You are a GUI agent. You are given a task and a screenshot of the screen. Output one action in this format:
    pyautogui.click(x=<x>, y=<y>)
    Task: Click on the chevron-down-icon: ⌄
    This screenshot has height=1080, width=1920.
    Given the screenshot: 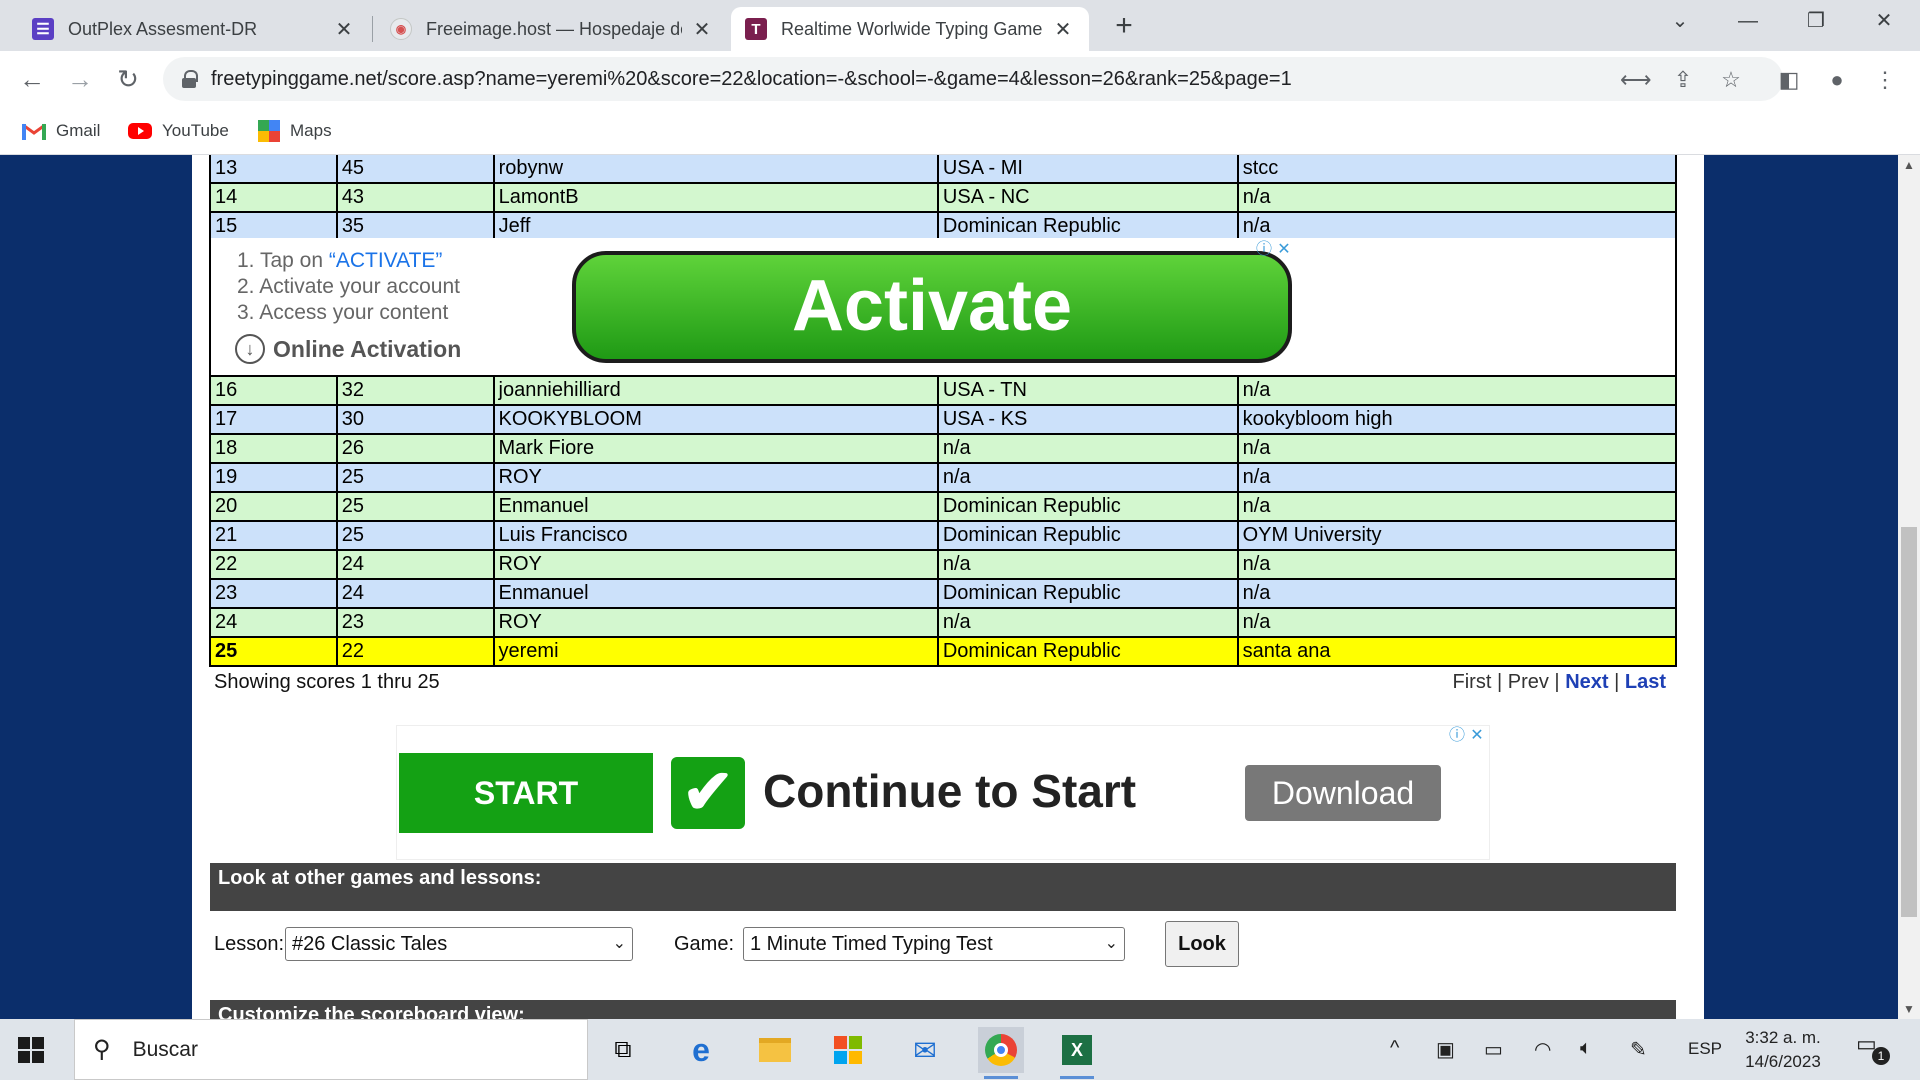 What is the action you would take?
    pyautogui.click(x=619, y=943)
    